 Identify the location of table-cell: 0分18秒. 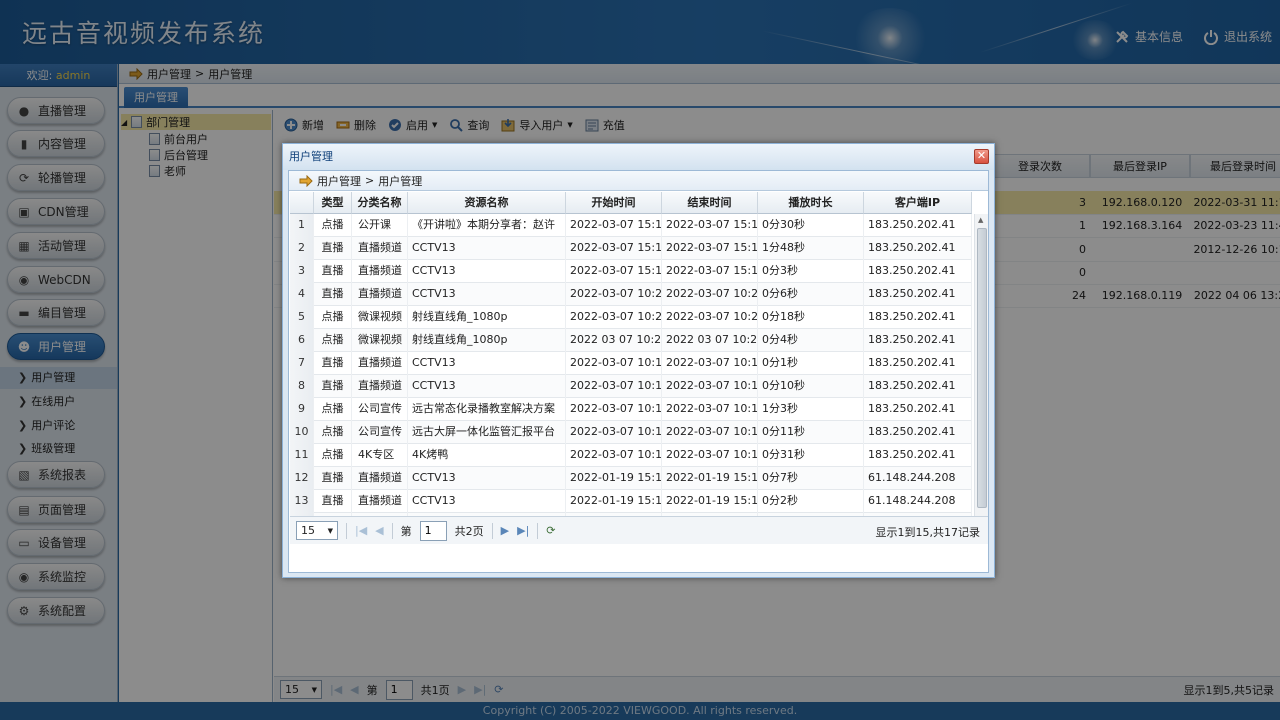
(811, 317).